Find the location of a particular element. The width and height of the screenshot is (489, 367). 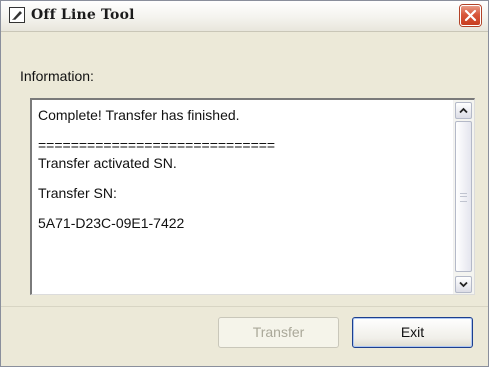

transfer-button: Transfer is located at coordinates (278, 332).